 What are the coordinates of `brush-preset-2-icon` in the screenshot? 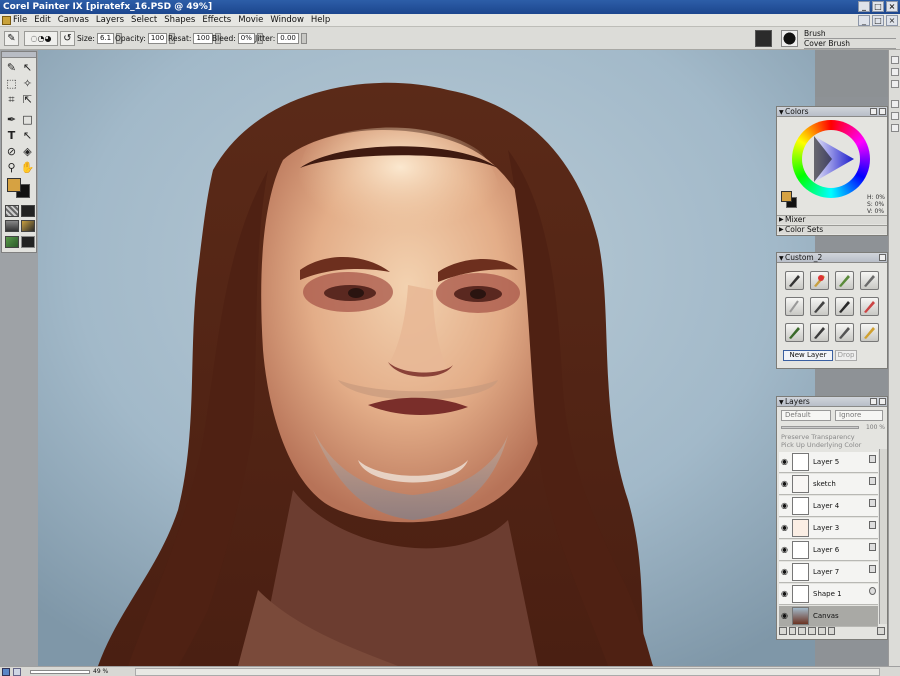 It's located at (819, 280).